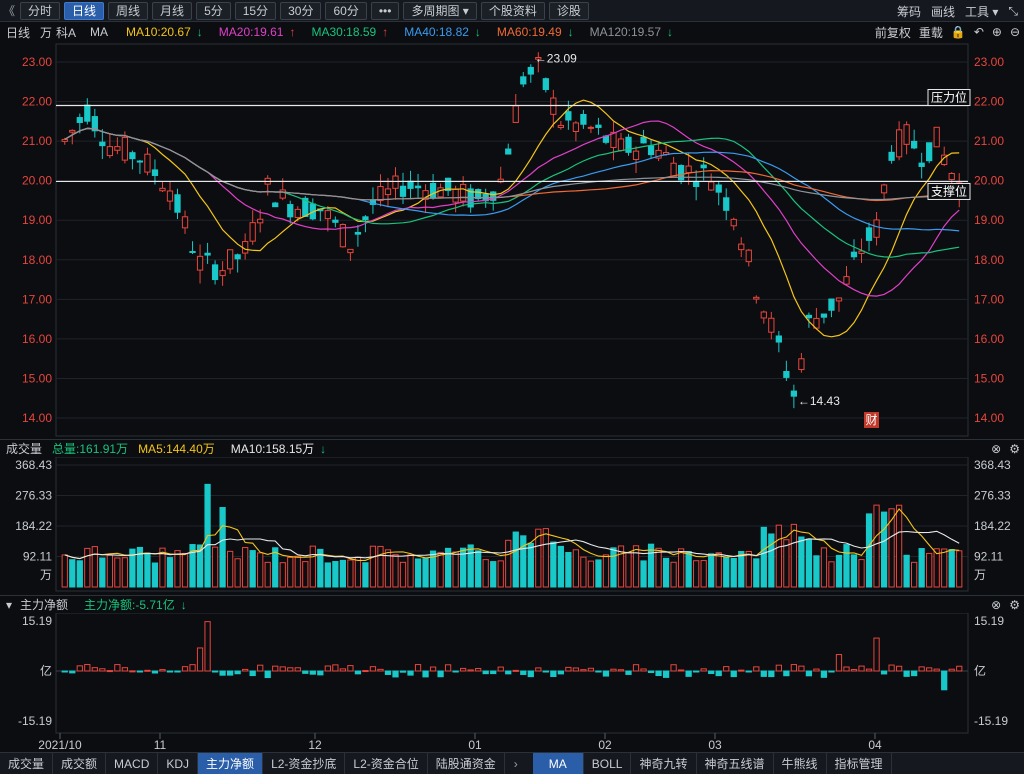 The image size is (1024, 774). Describe the element at coordinates (9, 11) in the screenshot. I see `back-chevron-icon: 《` at that location.